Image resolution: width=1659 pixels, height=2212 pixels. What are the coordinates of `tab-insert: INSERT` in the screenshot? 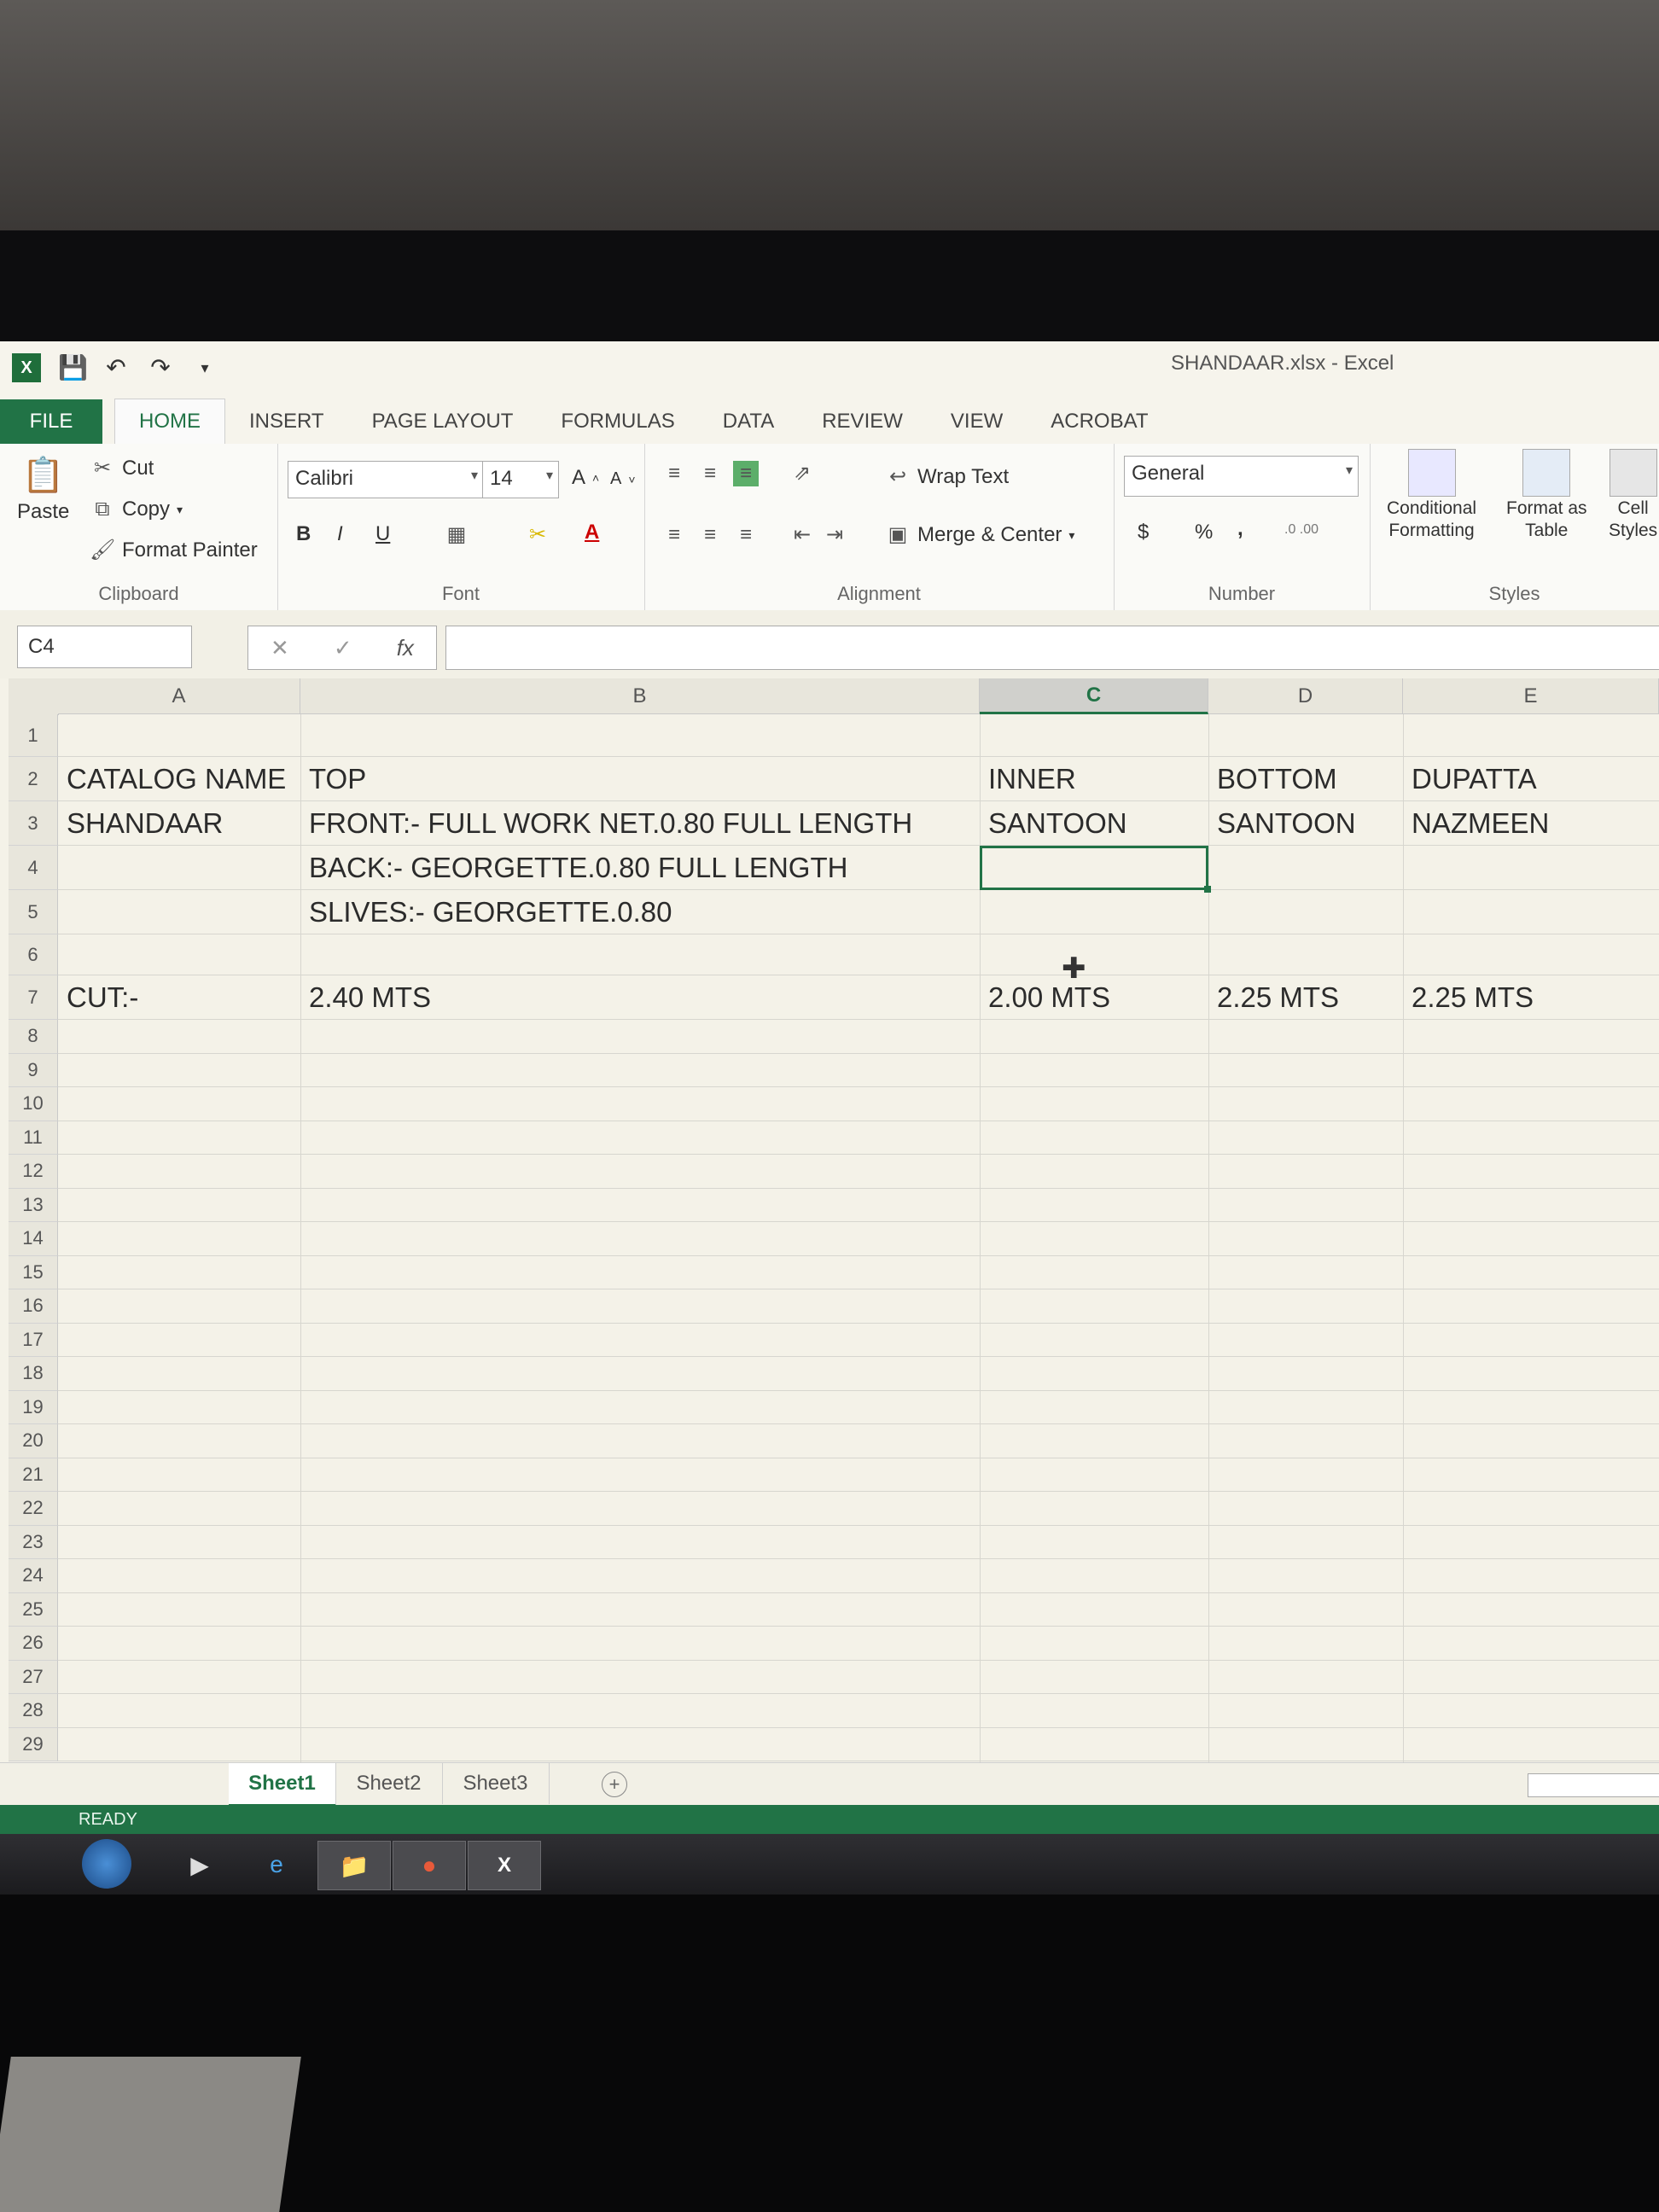 It's located at (286, 421).